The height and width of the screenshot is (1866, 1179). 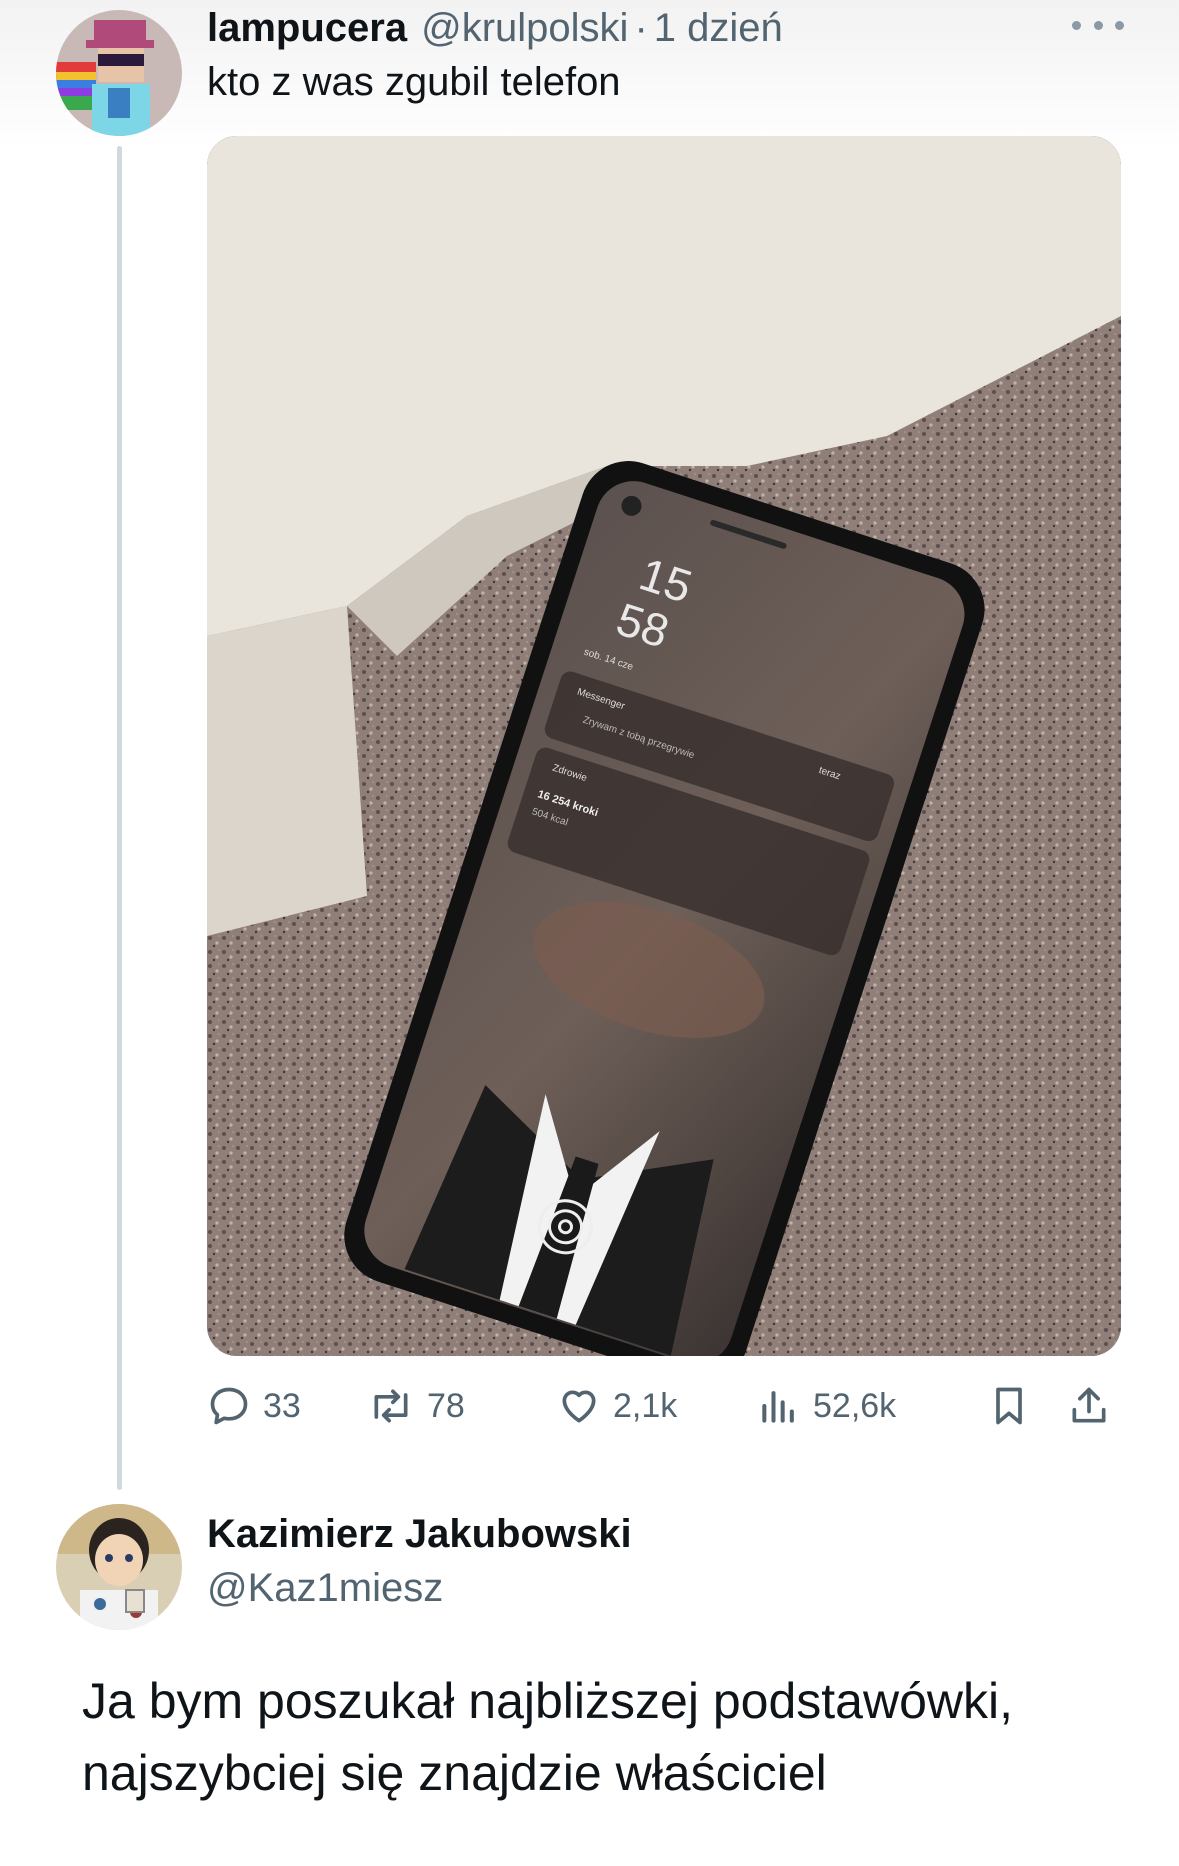 What do you see at coordinates (229, 1406) in the screenshot?
I see `reply-icon` at bounding box center [229, 1406].